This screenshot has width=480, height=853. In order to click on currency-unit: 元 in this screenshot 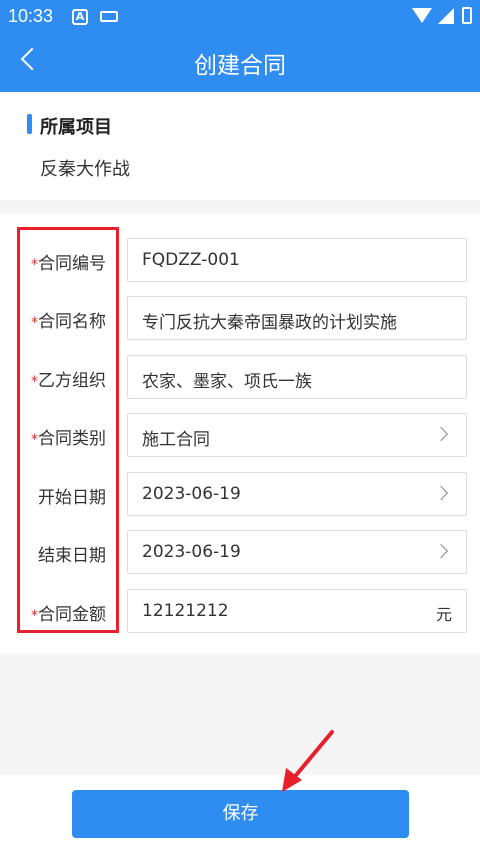, I will do `click(443, 614)`.